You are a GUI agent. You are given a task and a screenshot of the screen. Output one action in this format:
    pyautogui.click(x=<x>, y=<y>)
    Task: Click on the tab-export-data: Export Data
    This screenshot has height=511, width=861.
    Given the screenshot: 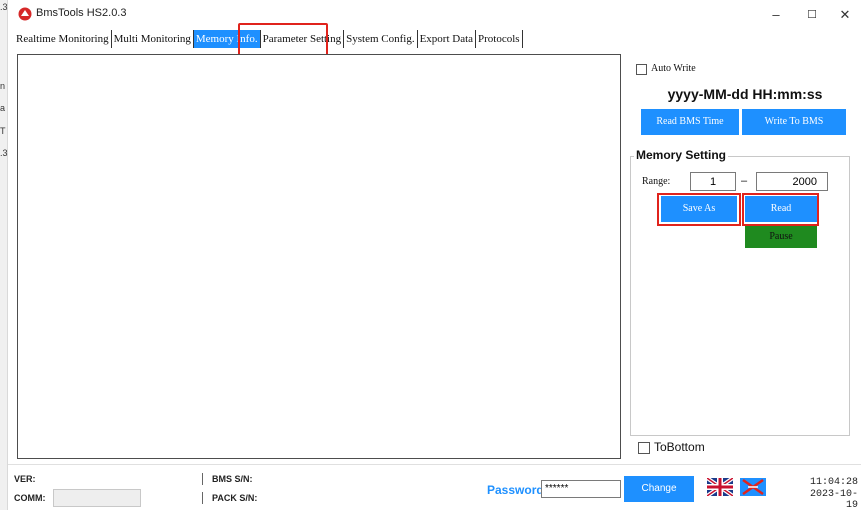 What is the action you would take?
    pyautogui.click(x=447, y=39)
    